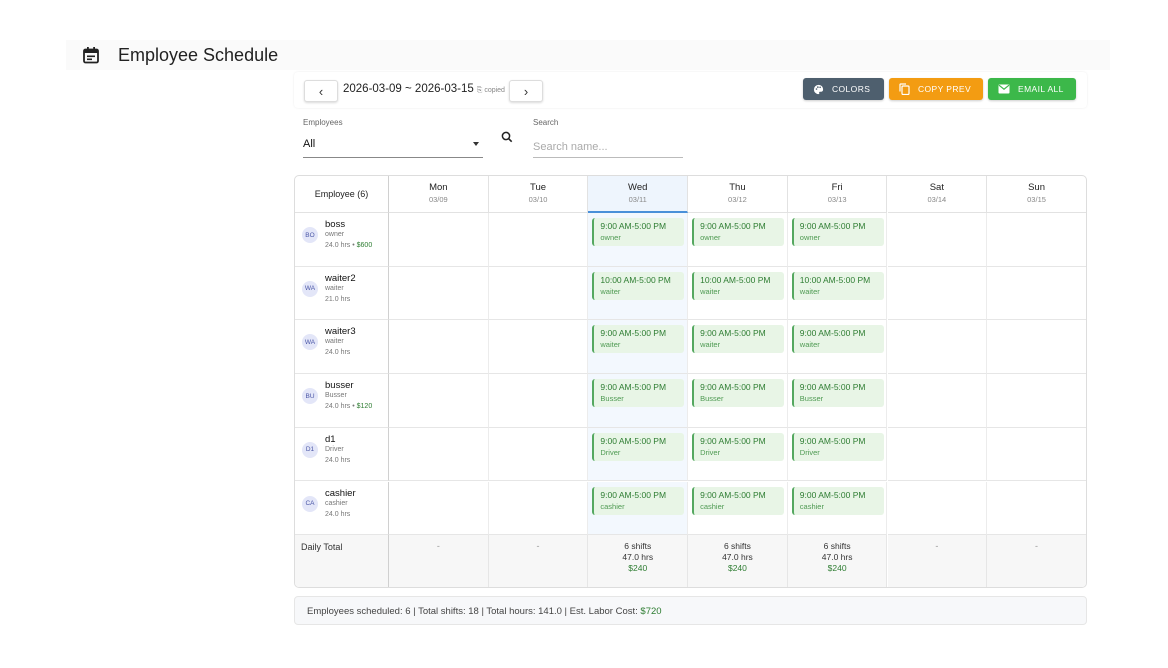 This screenshot has width=1168, height=668. Describe the element at coordinates (738, 194) in the screenshot. I see `day-header-thu: Thu 03/12` at that location.